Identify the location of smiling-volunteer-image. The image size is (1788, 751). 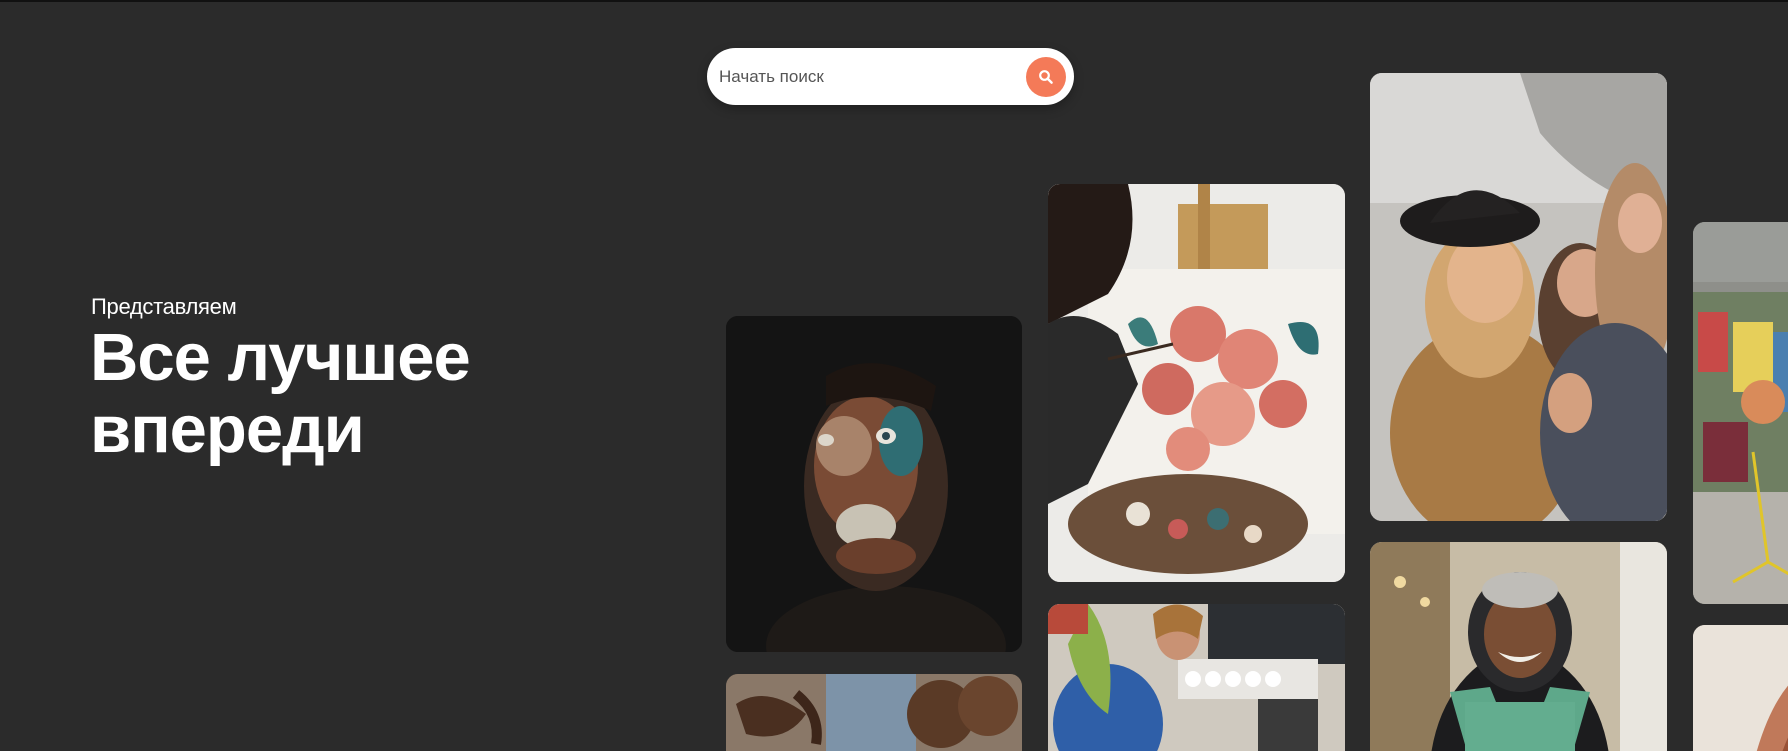
(1518, 646).